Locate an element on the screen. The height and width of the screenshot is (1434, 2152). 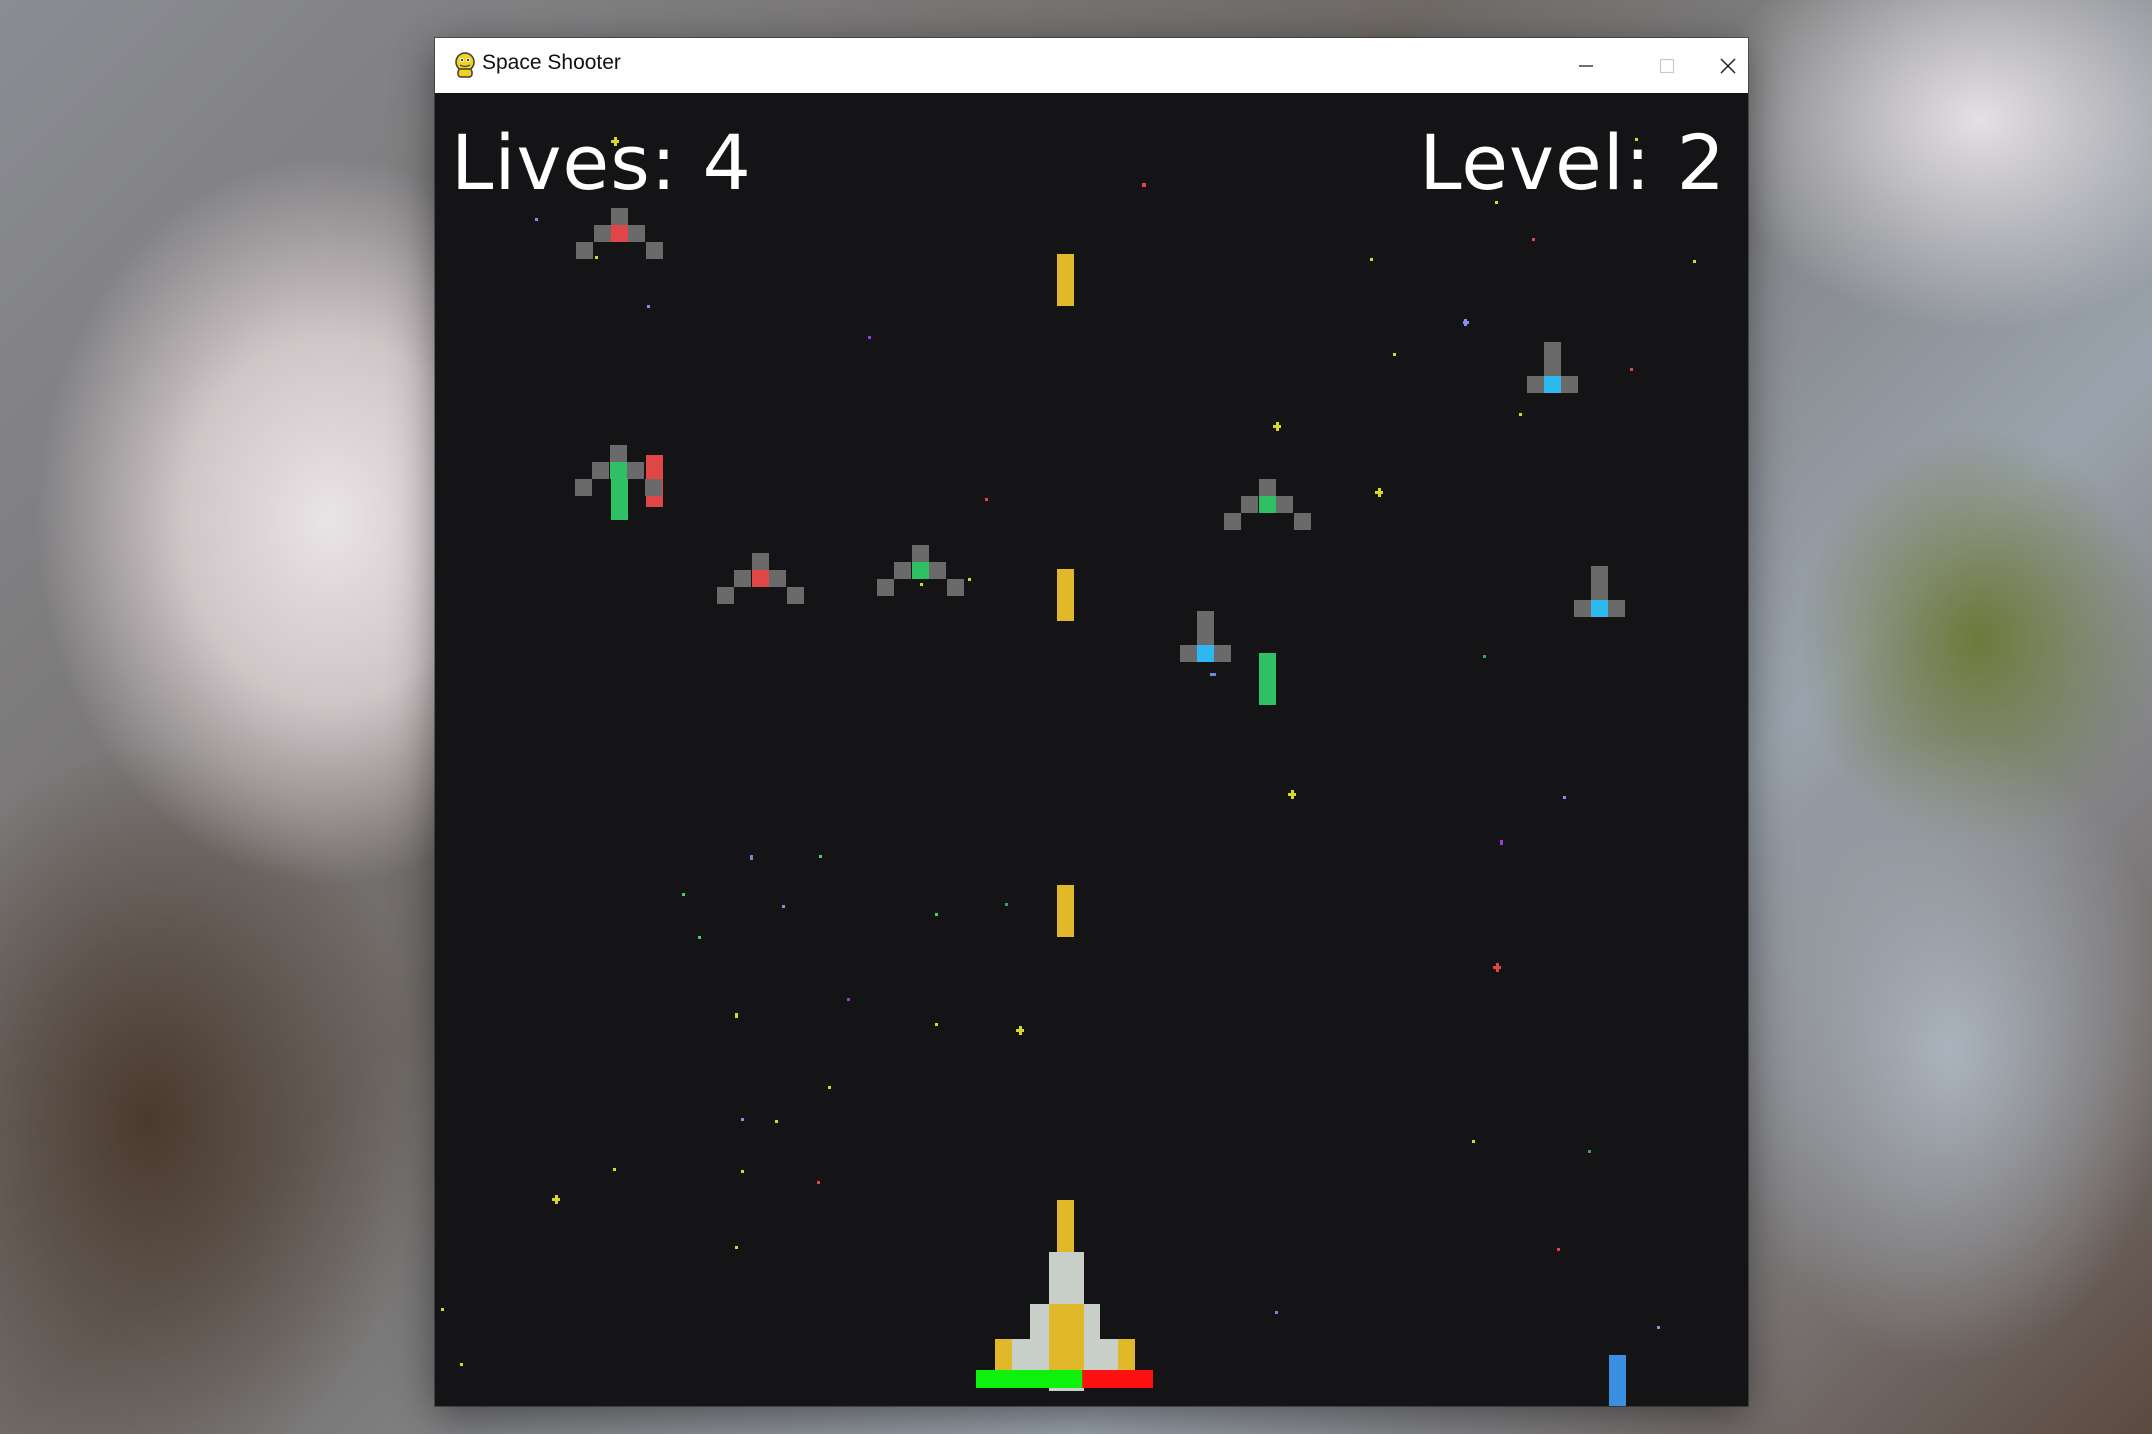
health-bar-remaining is located at coordinates (1029, 1379).